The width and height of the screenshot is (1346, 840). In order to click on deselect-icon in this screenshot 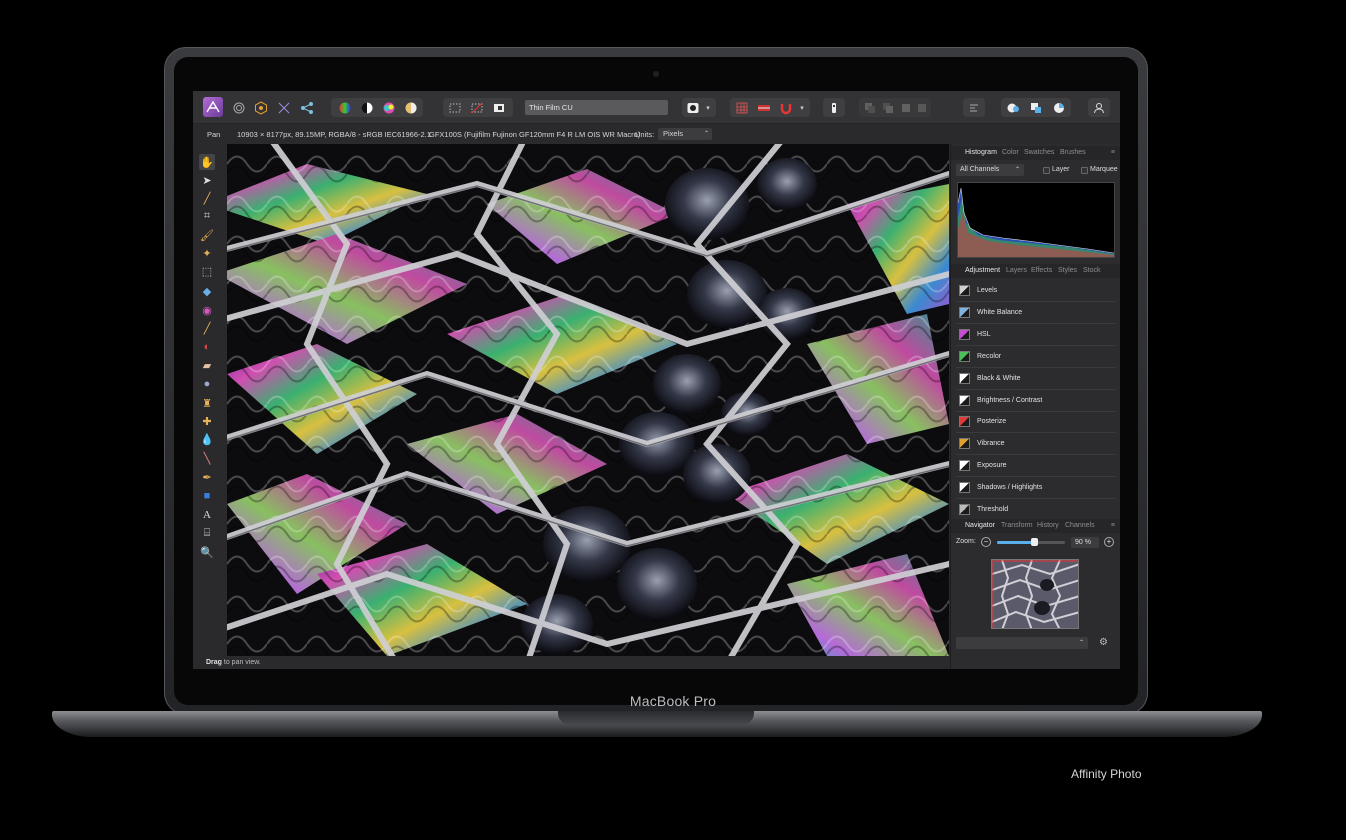, I will do `click(477, 107)`.